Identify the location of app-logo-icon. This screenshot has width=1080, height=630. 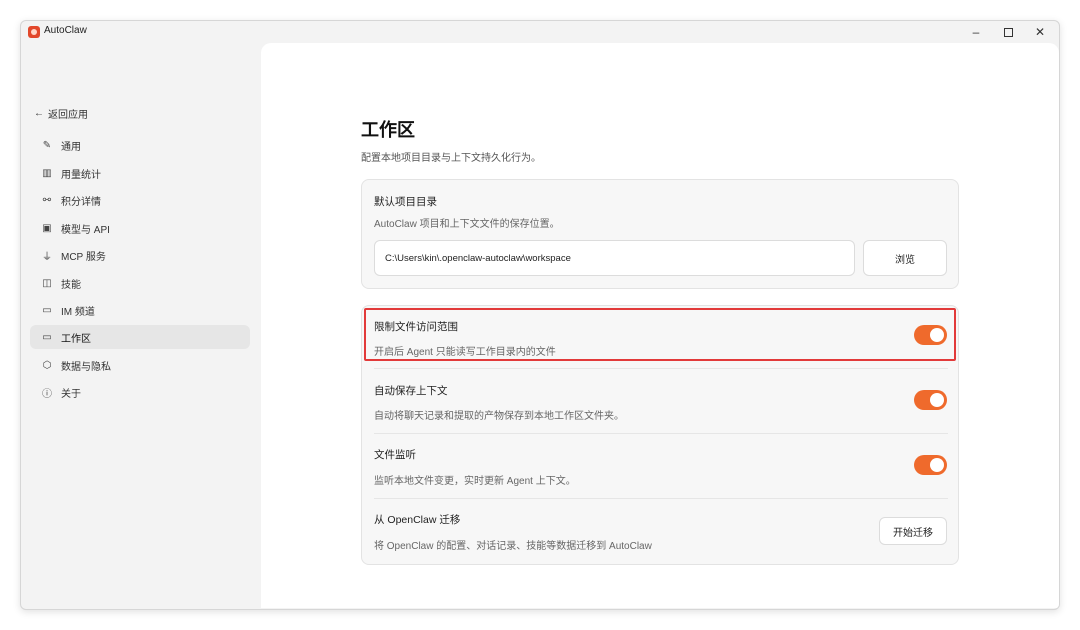
(34, 32).